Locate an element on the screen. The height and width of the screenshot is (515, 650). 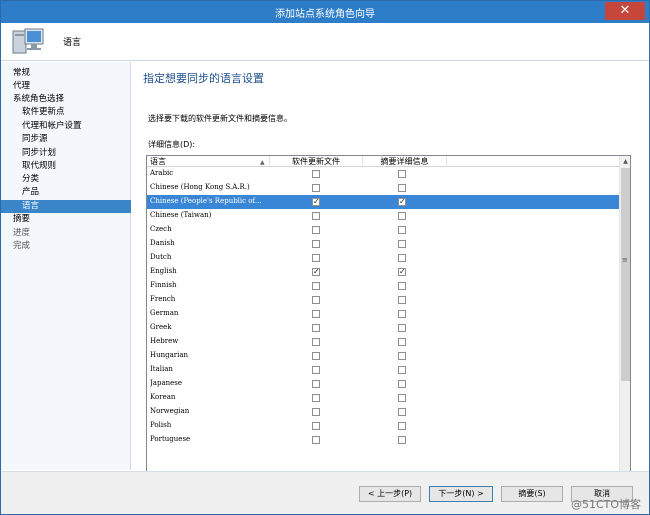
column-summary-details: 摘要详细信息 is located at coordinates (405, 161).